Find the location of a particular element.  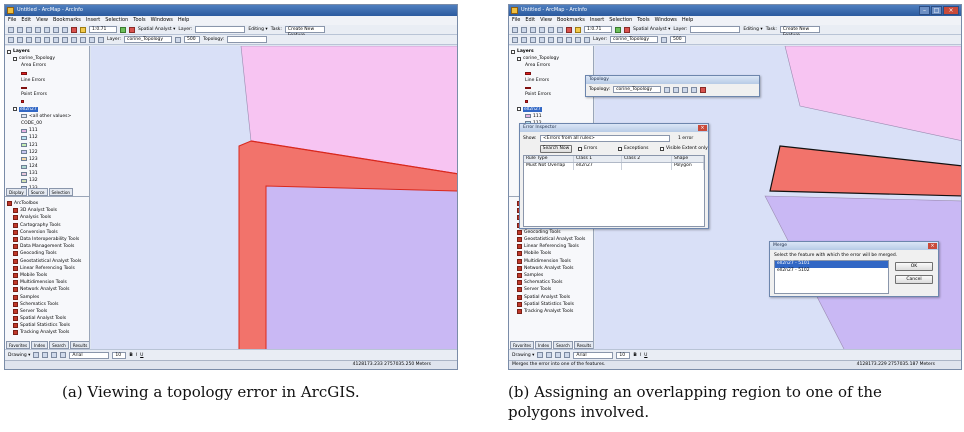

col-shape: Shape is located at coordinates (688, 159).